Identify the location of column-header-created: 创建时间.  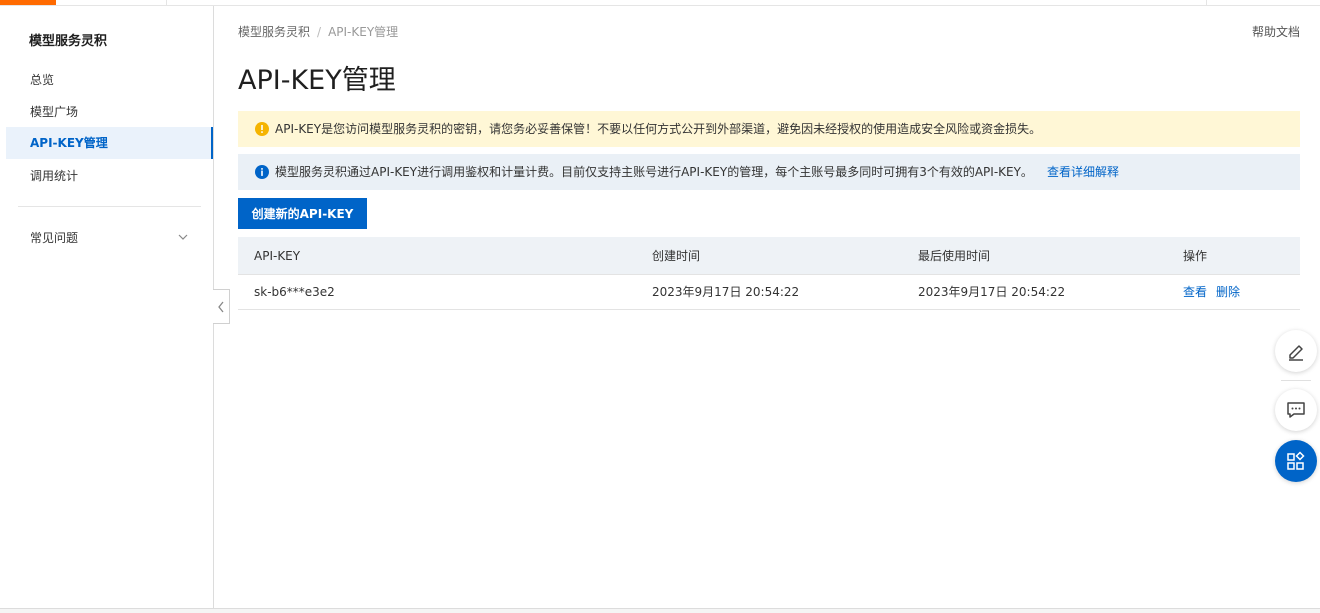
(676, 256).